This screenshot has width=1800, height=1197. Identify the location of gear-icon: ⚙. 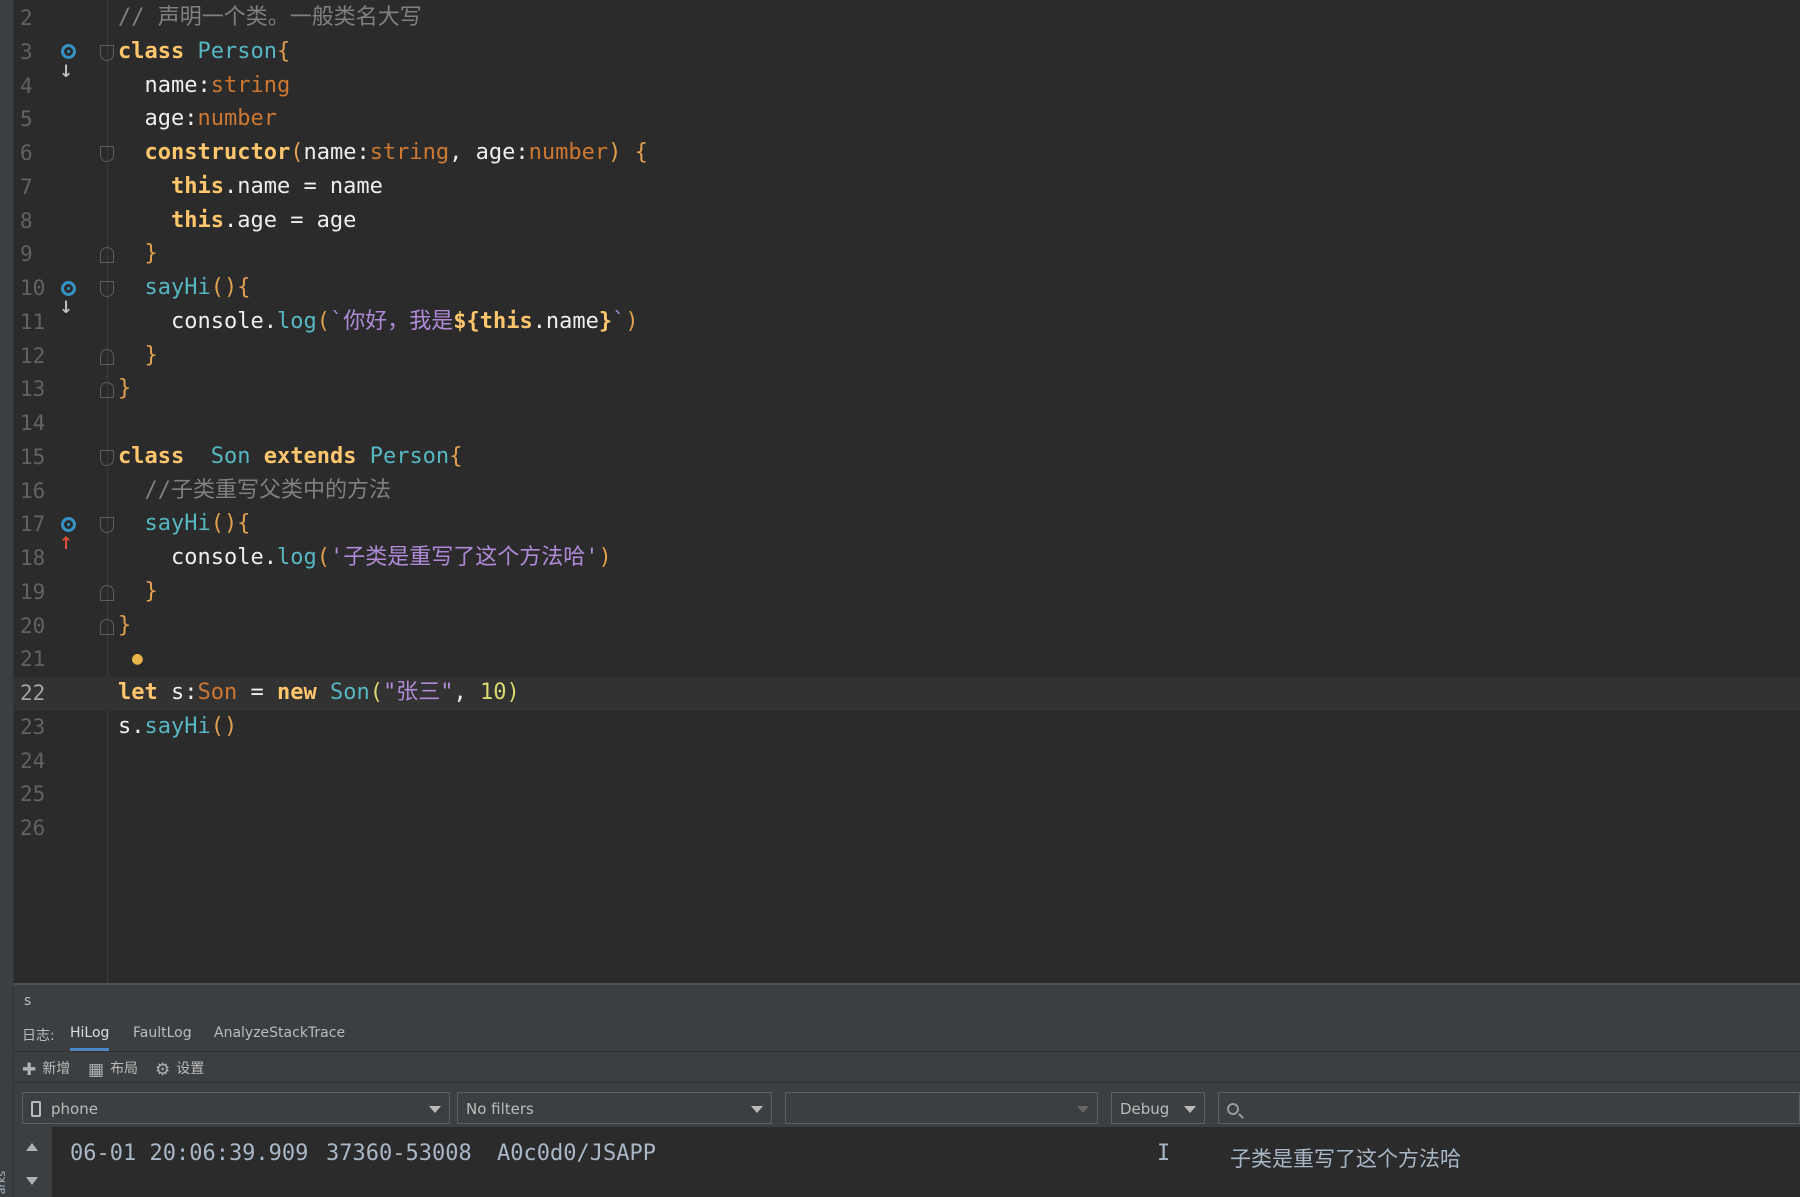
(163, 1070).